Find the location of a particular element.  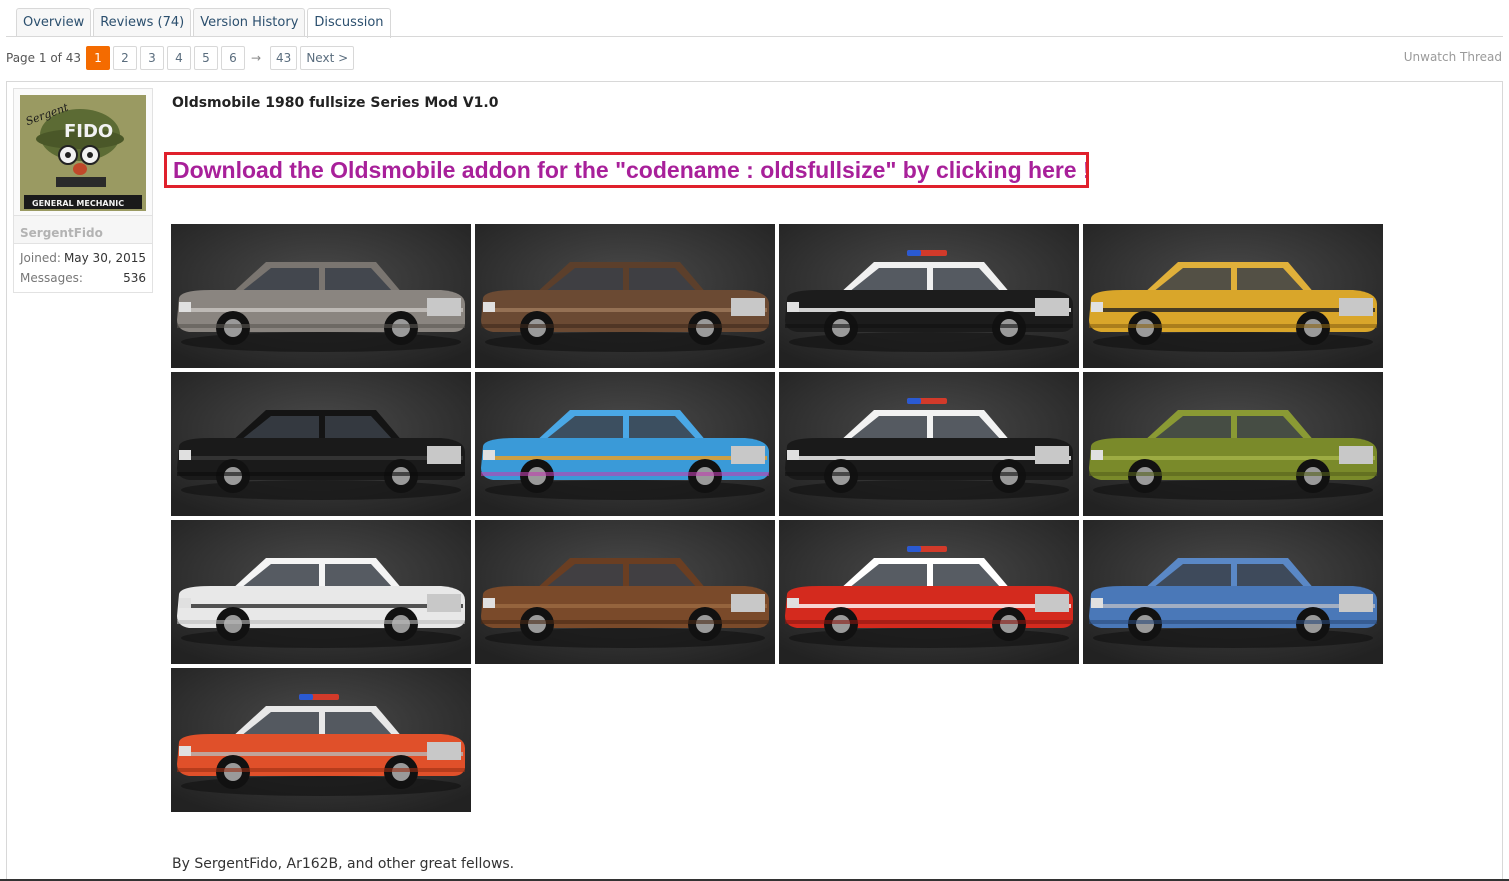

skip-arrow-icon: → is located at coordinates (256, 58).